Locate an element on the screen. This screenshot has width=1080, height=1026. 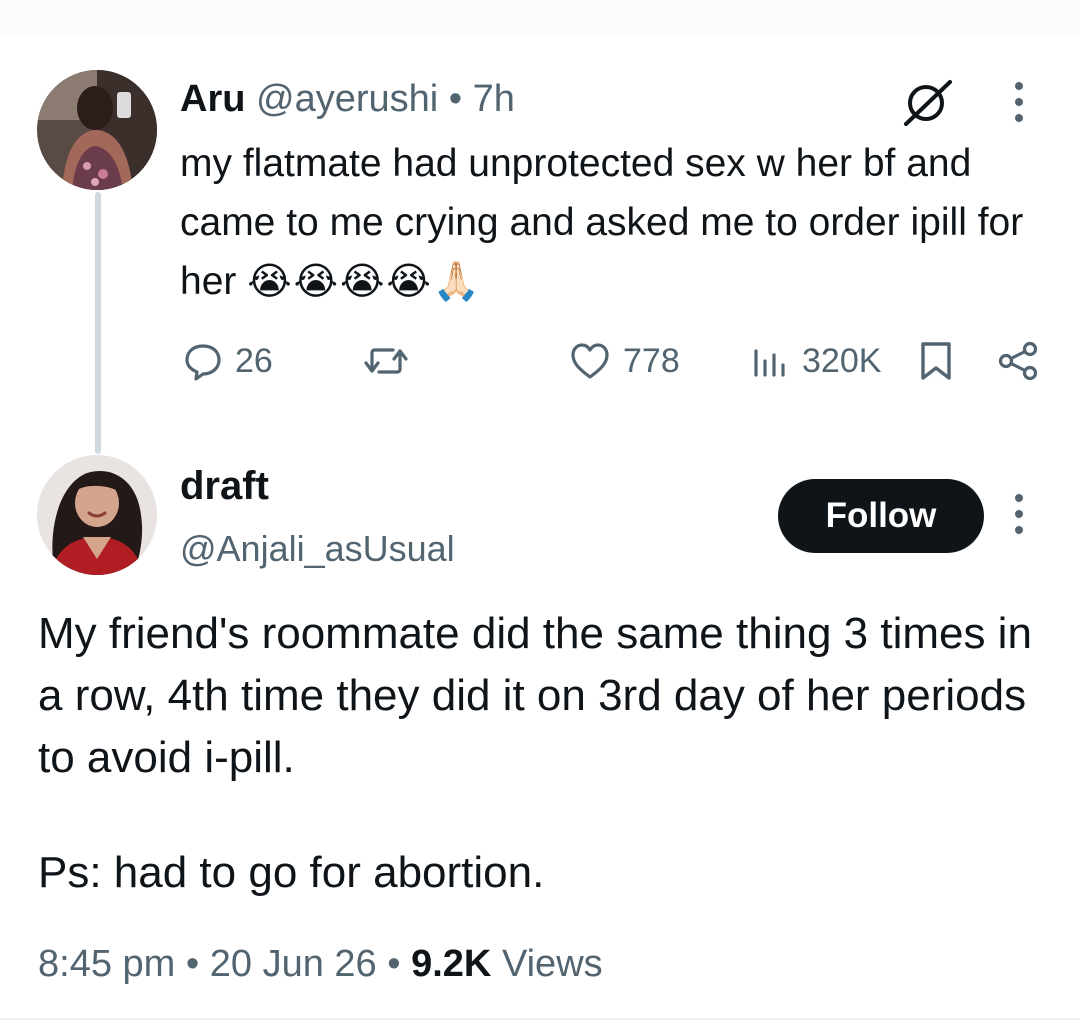
like-icon is located at coordinates (590, 361).